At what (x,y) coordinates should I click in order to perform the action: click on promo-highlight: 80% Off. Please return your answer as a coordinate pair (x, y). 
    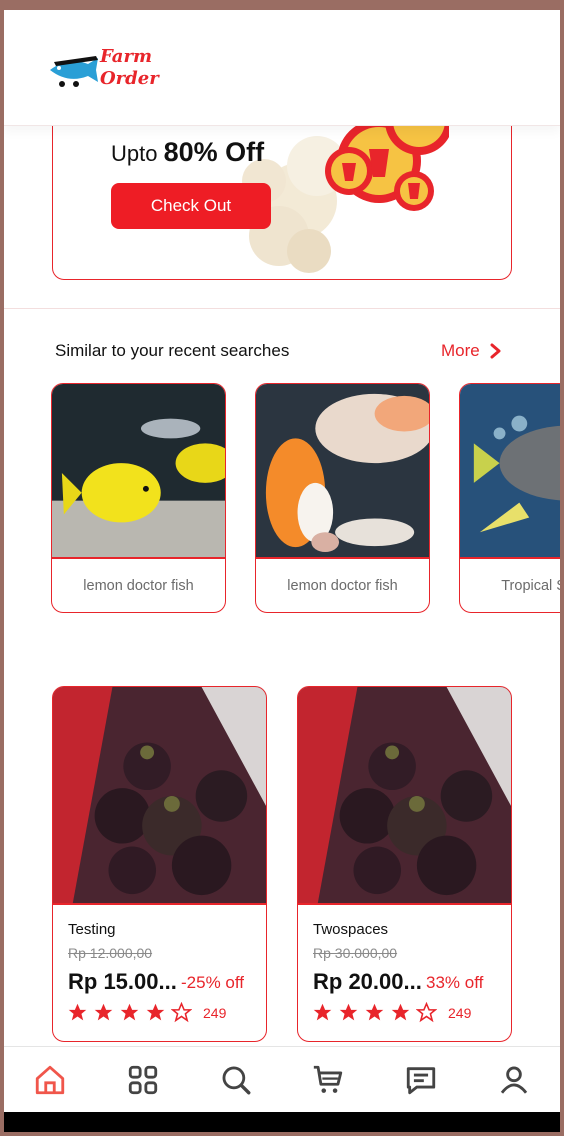
    Looking at the image, I should click on (214, 152).